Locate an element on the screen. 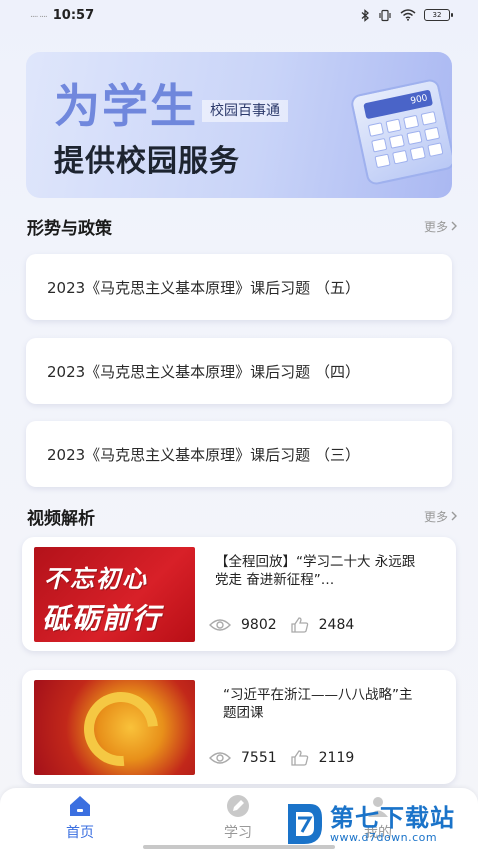  policy-item: 2023《马克思主义基本原理》课后习题 （三） is located at coordinates (239, 454).